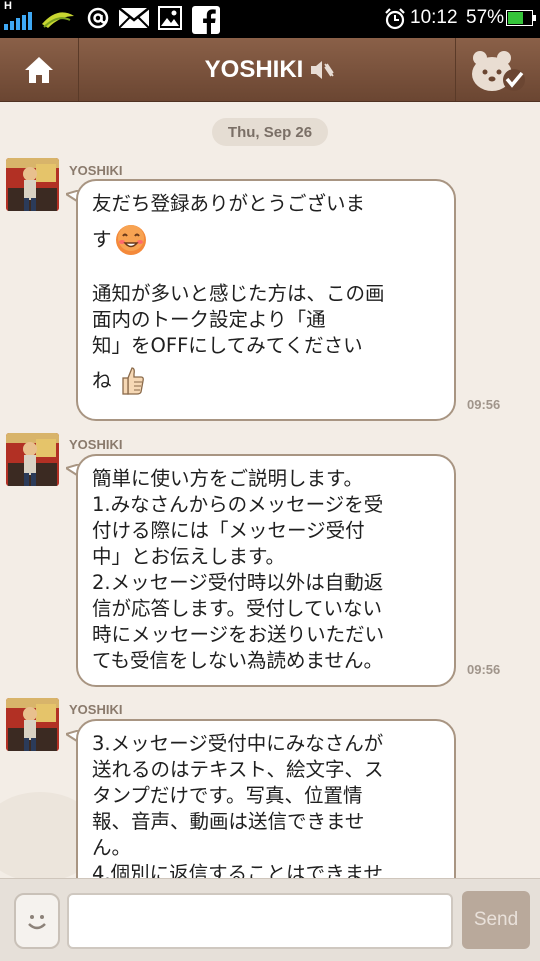 This screenshot has height=961, width=540. I want to click on message-line: 4.個別に返信することはできませ, so click(238, 870).